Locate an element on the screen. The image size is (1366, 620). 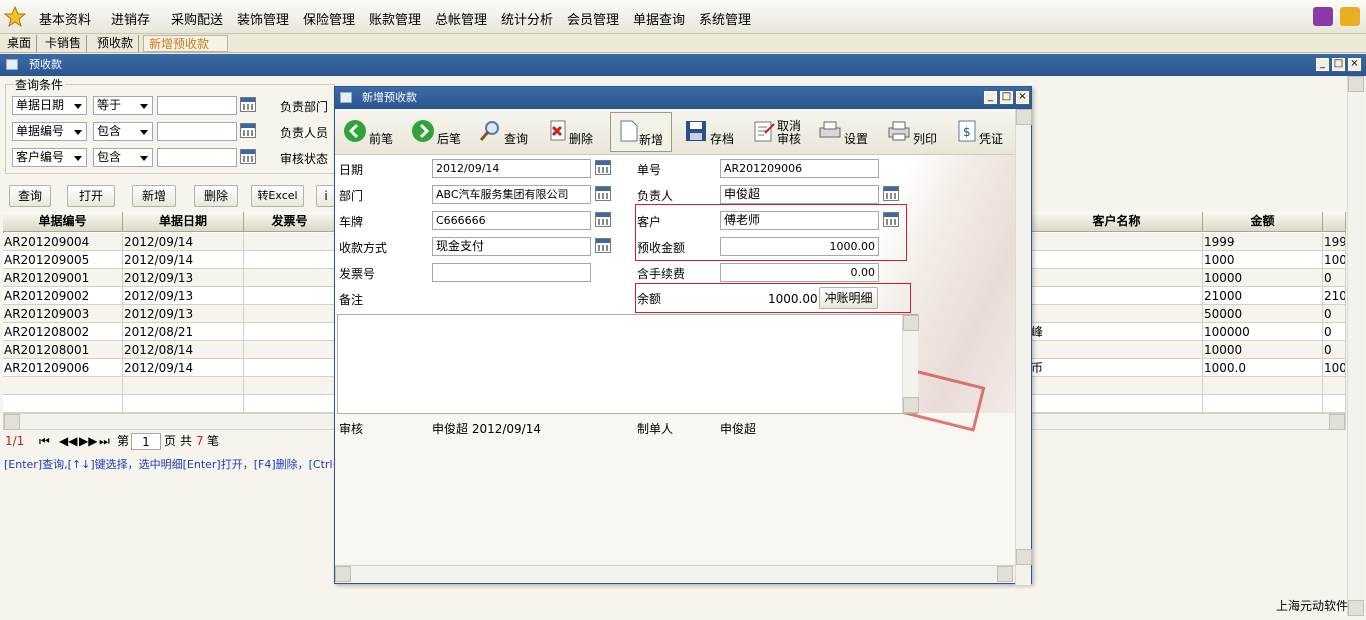
invoice-input is located at coordinates (511, 272).